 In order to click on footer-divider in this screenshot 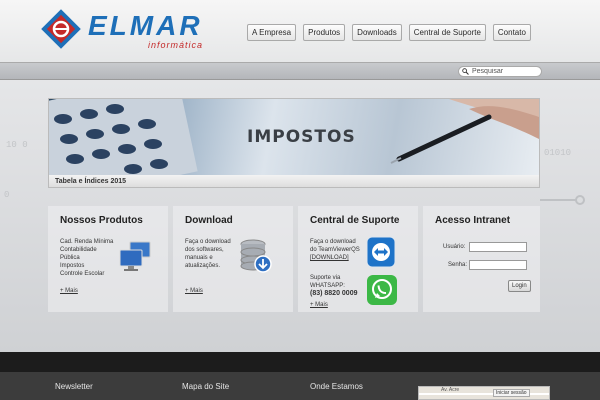, I will do `click(300, 362)`.